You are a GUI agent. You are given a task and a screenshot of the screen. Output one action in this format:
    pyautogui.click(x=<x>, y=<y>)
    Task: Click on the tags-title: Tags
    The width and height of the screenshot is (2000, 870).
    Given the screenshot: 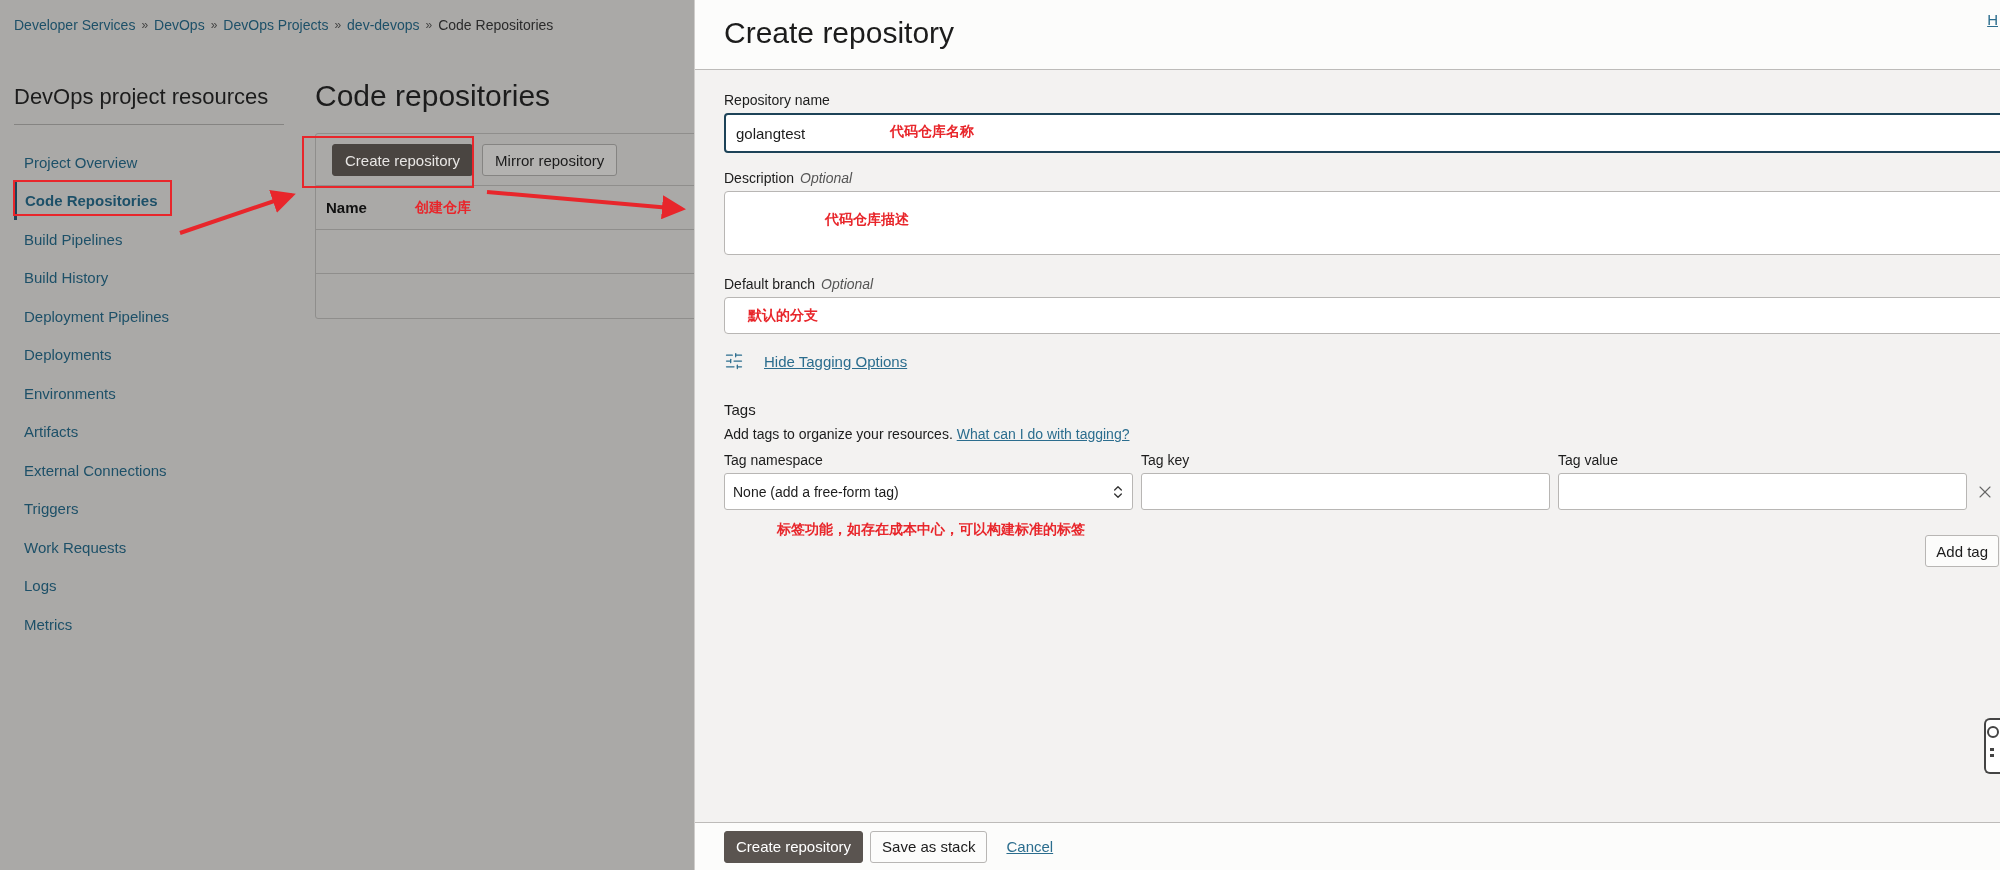 What is the action you would take?
    pyautogui.click(x=740, y=409)
    